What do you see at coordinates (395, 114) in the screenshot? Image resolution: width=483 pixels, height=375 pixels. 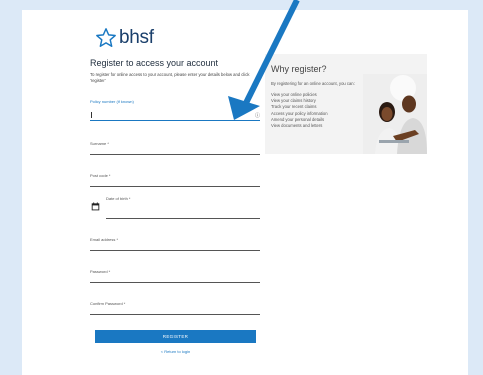 I see `couple-photo` at bounding box center [395, 114].